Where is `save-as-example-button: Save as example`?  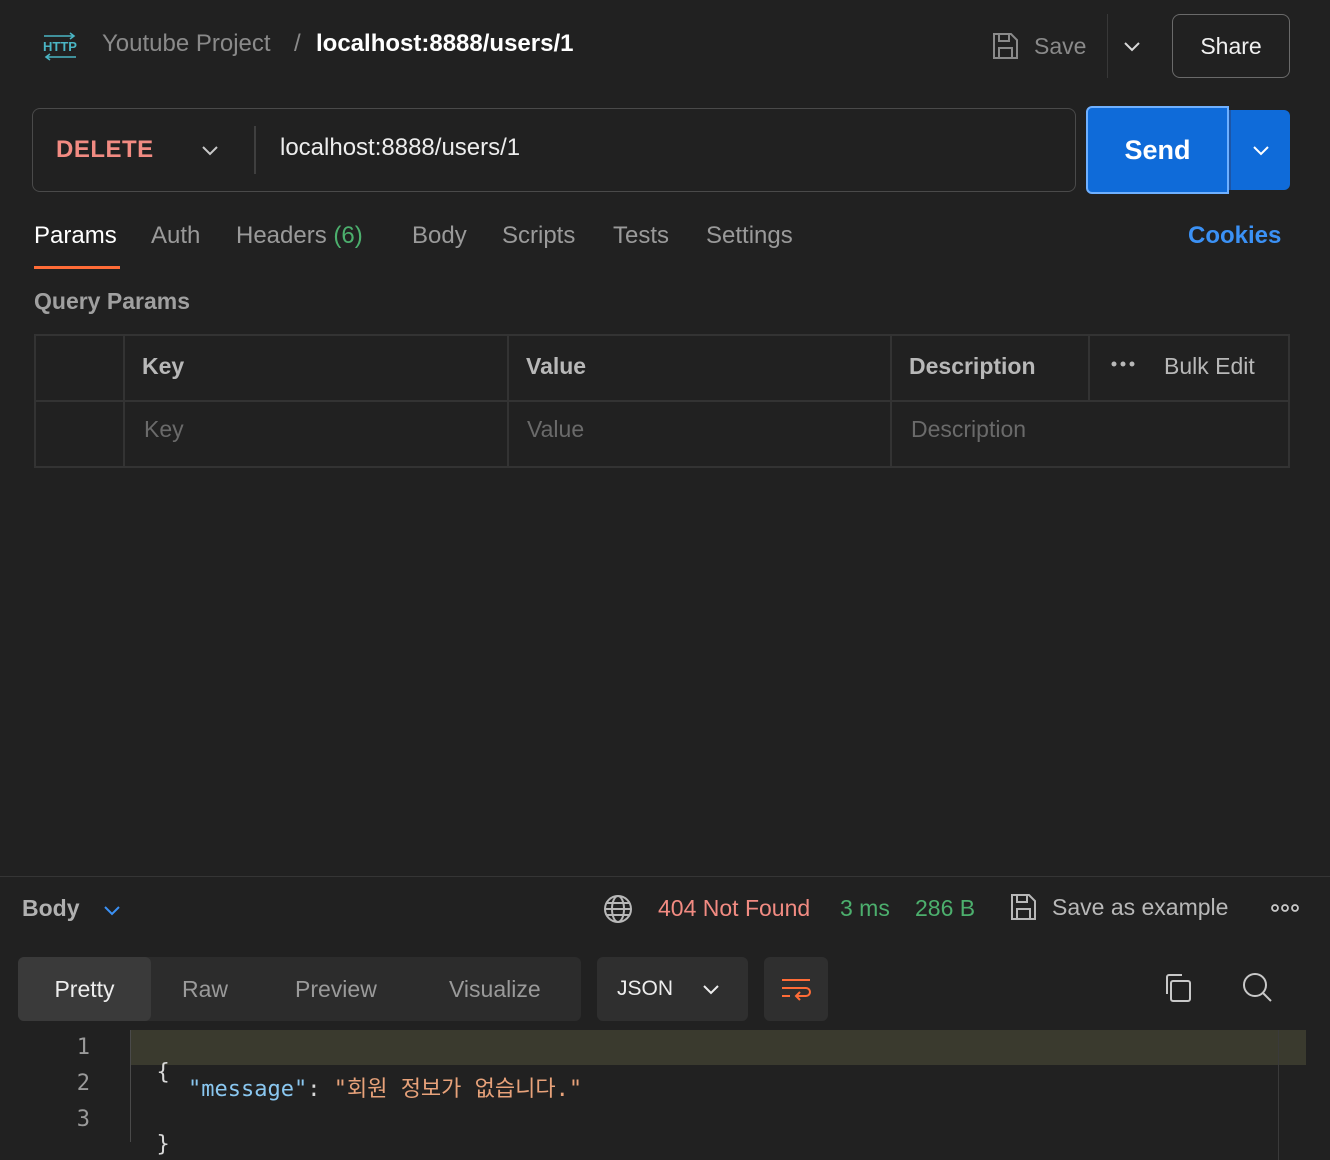
save-as-example-button: Save as example is located at coordinates (1118, 907).